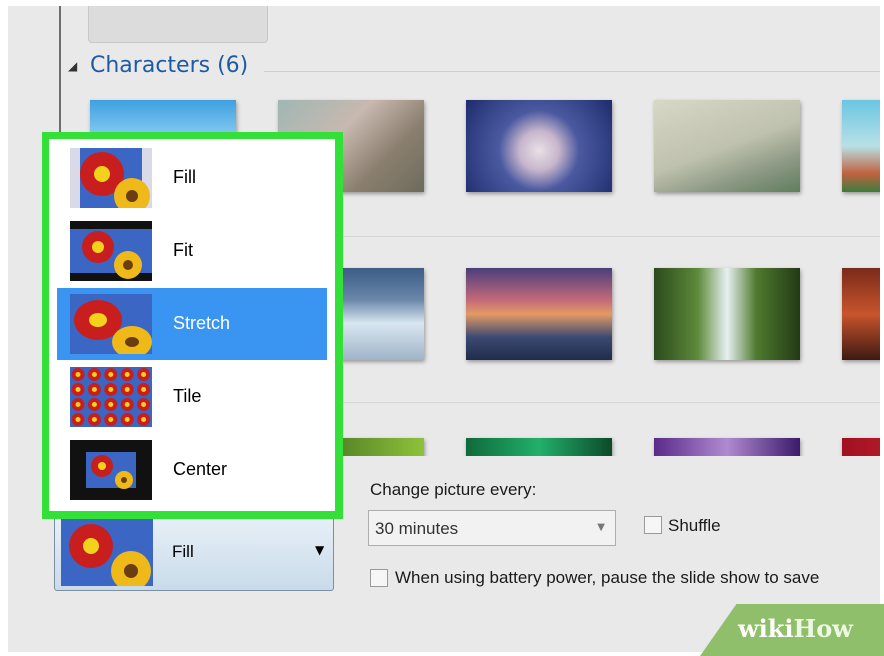  What do you see at coordinates (178, 24) in the screenshot?
I see `previous-group-thumbnail` at bounding box center [178, 24].